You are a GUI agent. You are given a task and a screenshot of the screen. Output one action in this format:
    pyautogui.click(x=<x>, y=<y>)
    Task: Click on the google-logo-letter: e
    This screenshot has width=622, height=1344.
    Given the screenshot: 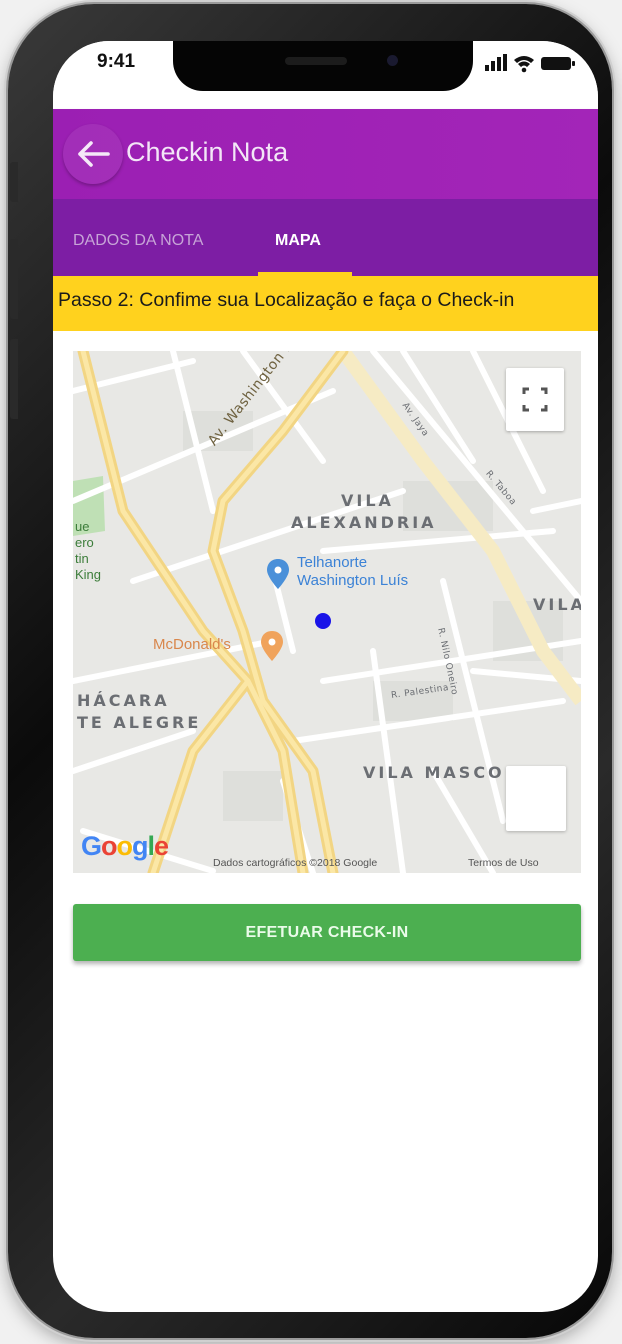 What is the action you would take?
    pyautogui.click(x=161, y=846)
    